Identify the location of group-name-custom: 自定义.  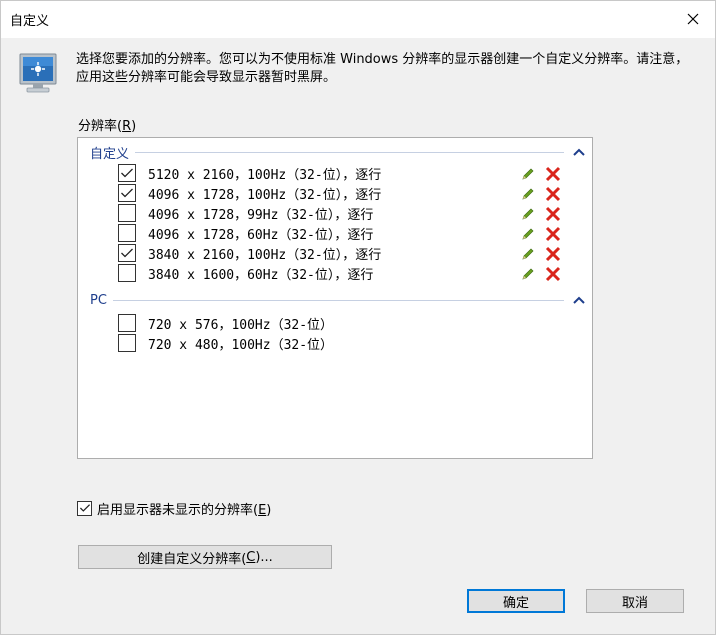
(110, 154).